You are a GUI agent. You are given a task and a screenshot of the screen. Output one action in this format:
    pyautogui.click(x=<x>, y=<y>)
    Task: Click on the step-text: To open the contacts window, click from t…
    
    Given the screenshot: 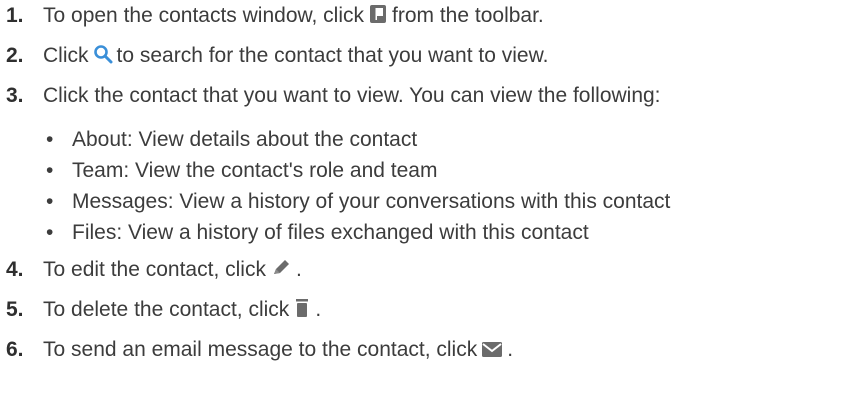 What is the action you would take?
    pyautogui.click(x=293, y=17)
    